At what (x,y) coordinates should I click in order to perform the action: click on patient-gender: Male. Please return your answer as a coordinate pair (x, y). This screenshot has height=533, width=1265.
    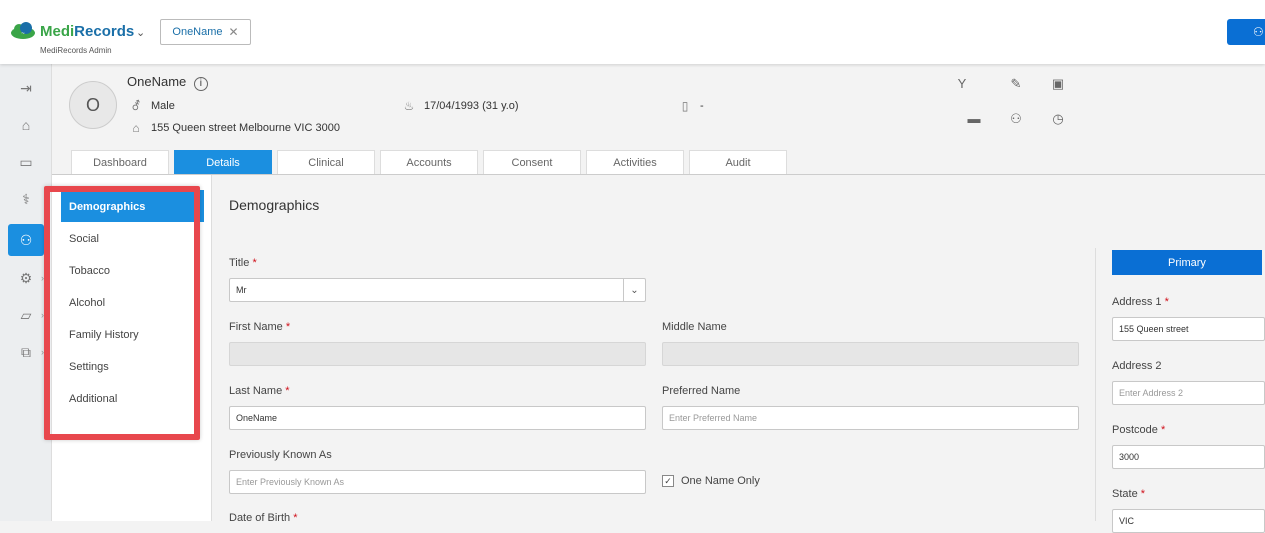
    Looking at the image, I should click on (163, 106).